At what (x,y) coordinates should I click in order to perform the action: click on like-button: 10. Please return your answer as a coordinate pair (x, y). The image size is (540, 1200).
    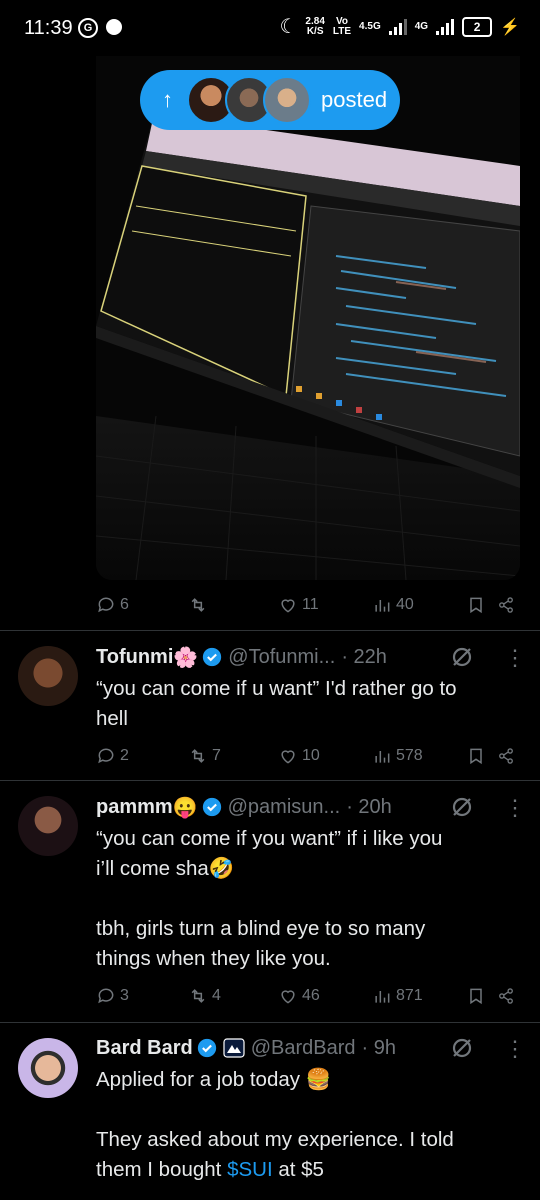
    Looking at the image, I should click on (299, 756).